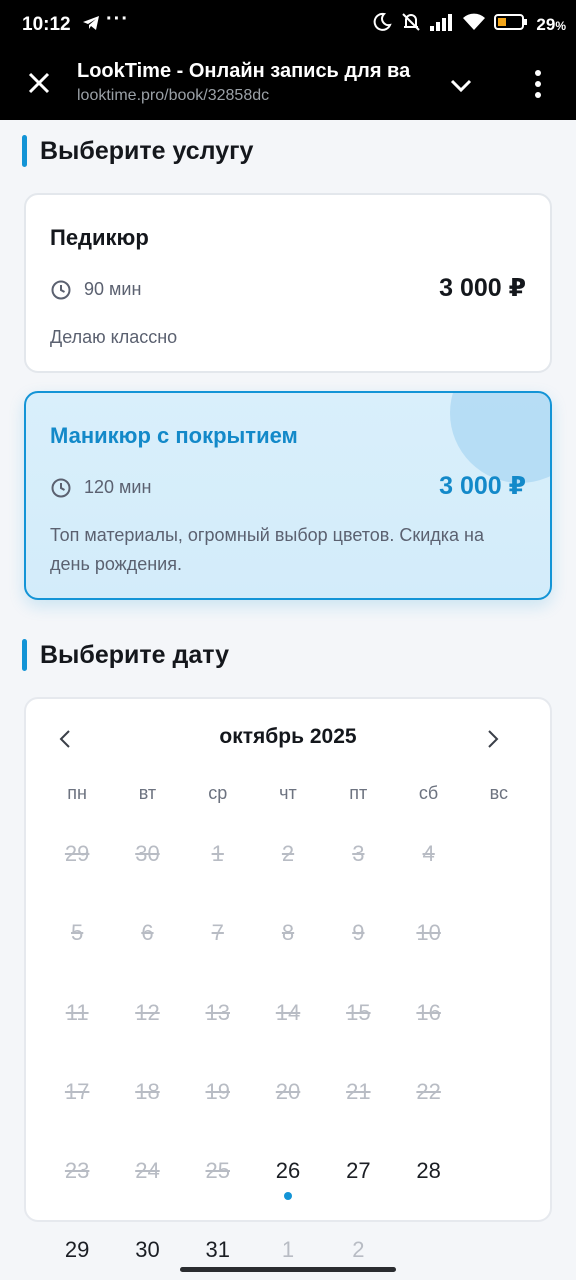 The width and height of the screenshot is (576, 1280). What do you see at coordinates (288, 1250) in the screenshot?
I see `calendar-day-number: 1` at bounding box center [288, 1250].